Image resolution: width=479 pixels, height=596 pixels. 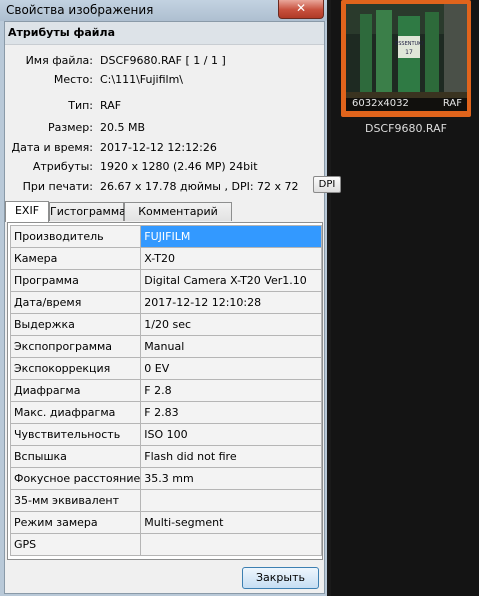 I want to click on exif-value: X-T20, so click(x=231, y=258).